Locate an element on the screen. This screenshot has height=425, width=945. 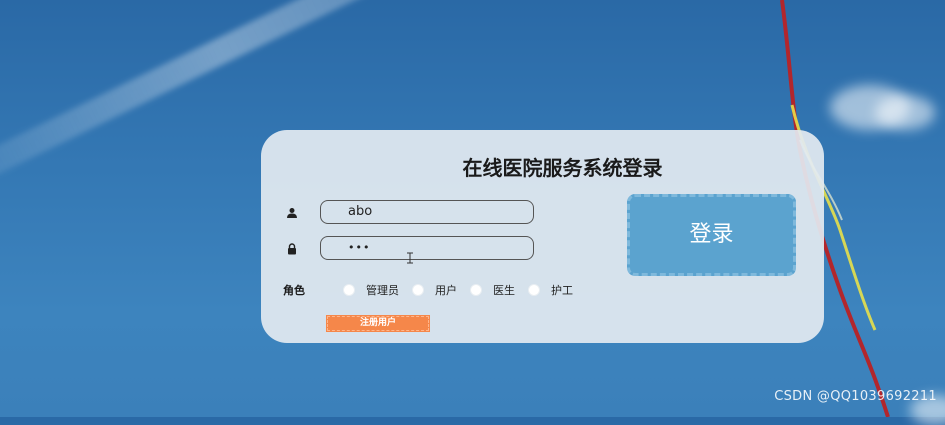
login-button: 登录 is located at coordinates (711, 235).